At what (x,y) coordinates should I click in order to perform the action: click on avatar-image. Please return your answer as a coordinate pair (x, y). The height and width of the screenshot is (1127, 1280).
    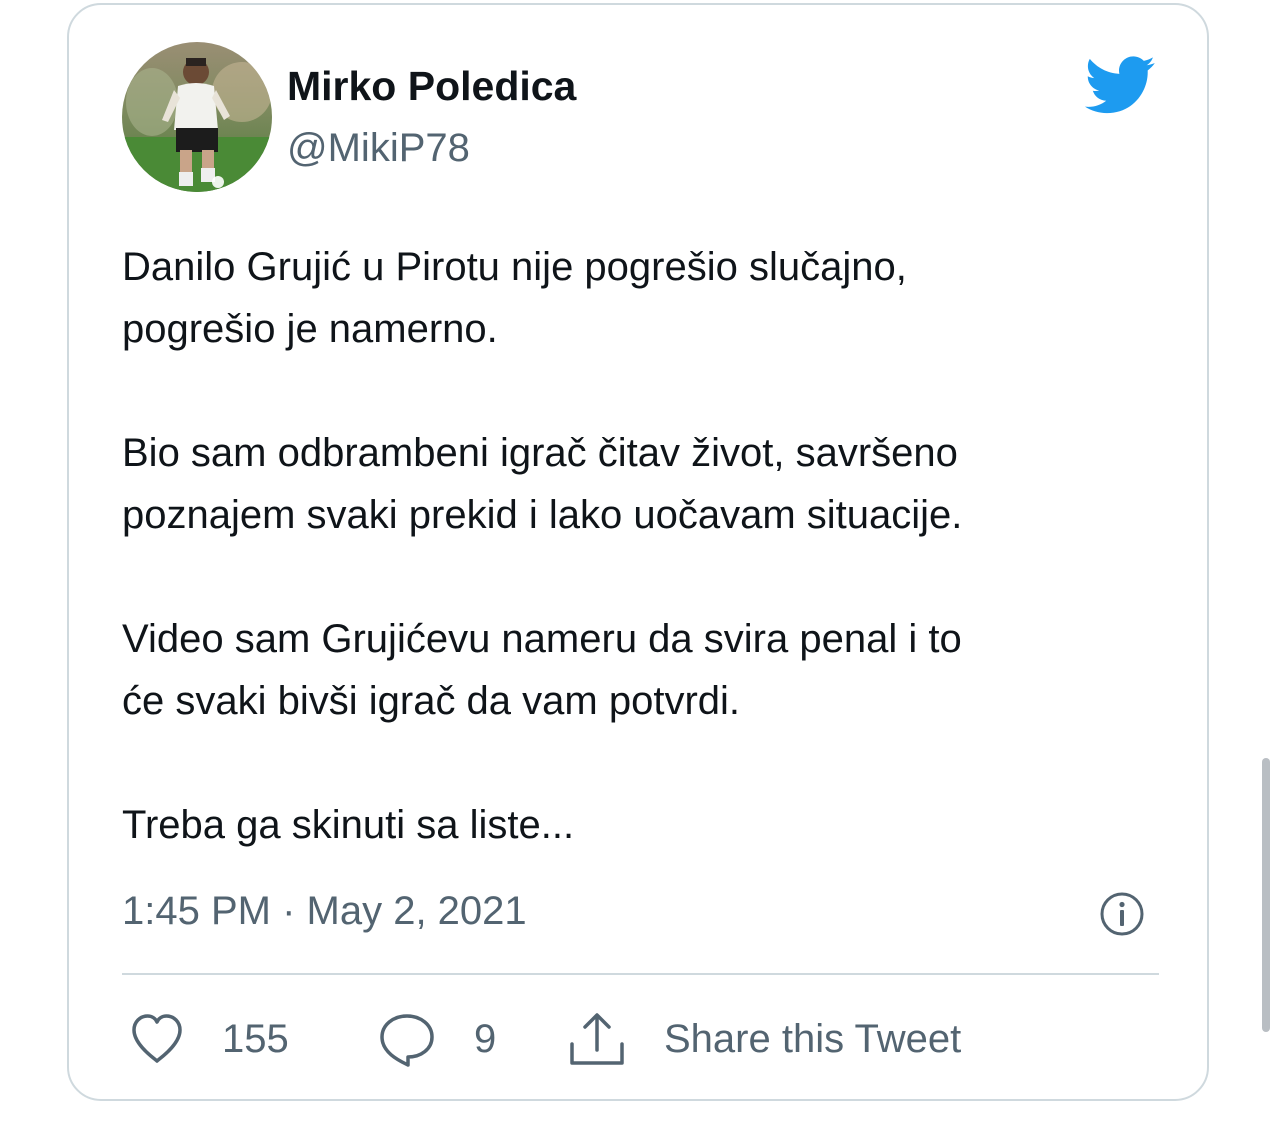
    Looking at the image, I should click on (197, 117).